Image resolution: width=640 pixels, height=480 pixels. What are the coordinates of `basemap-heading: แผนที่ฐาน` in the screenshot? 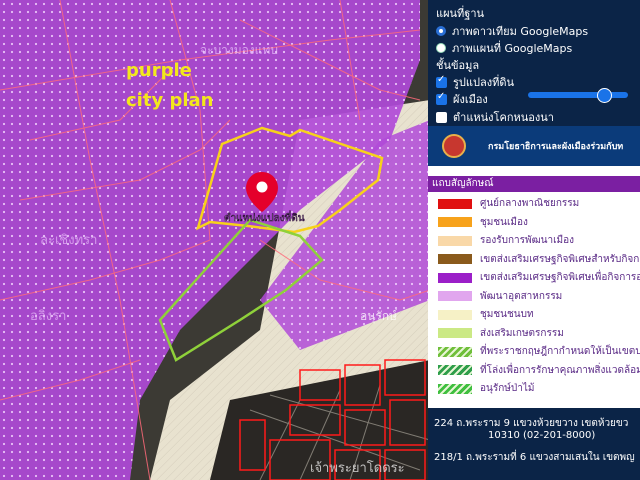 It's located at (460, 13).